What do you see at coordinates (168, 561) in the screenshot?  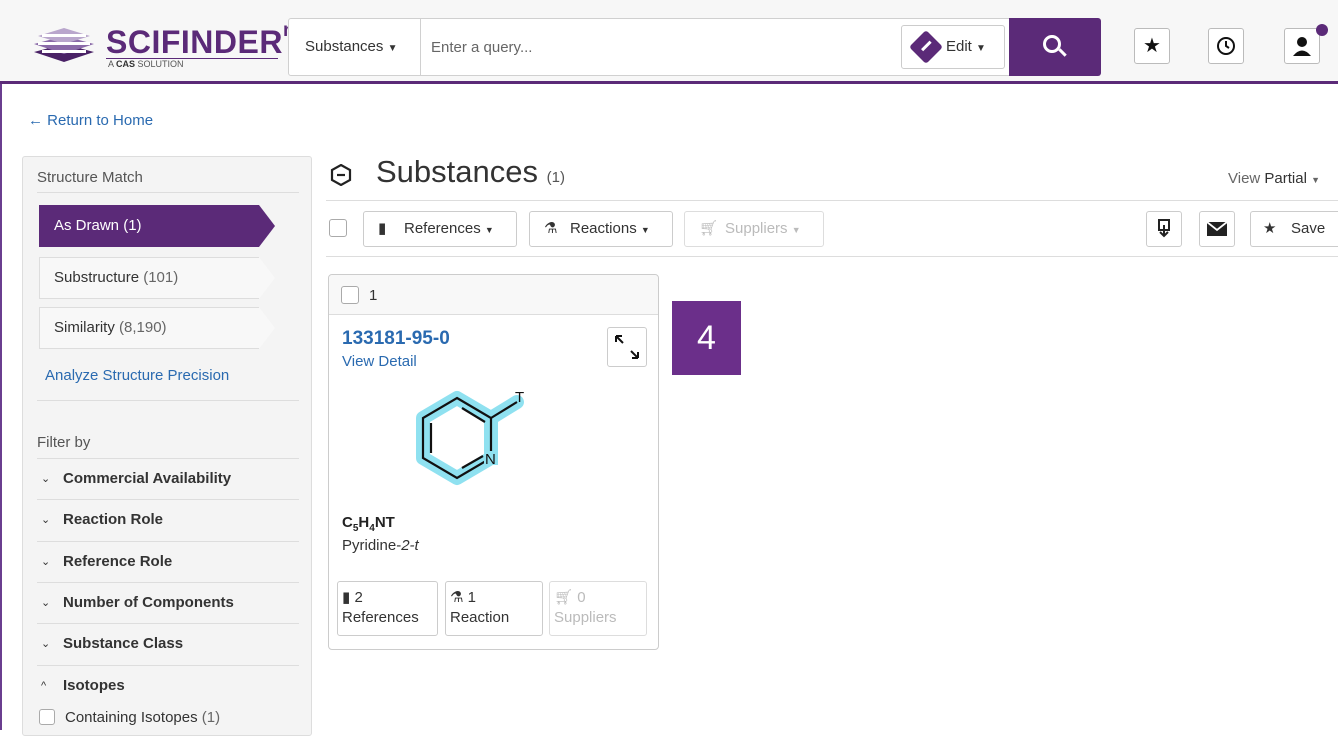 I see `filter-reference-role: ⌄ Reference Role` at bounding box center [168, 561].